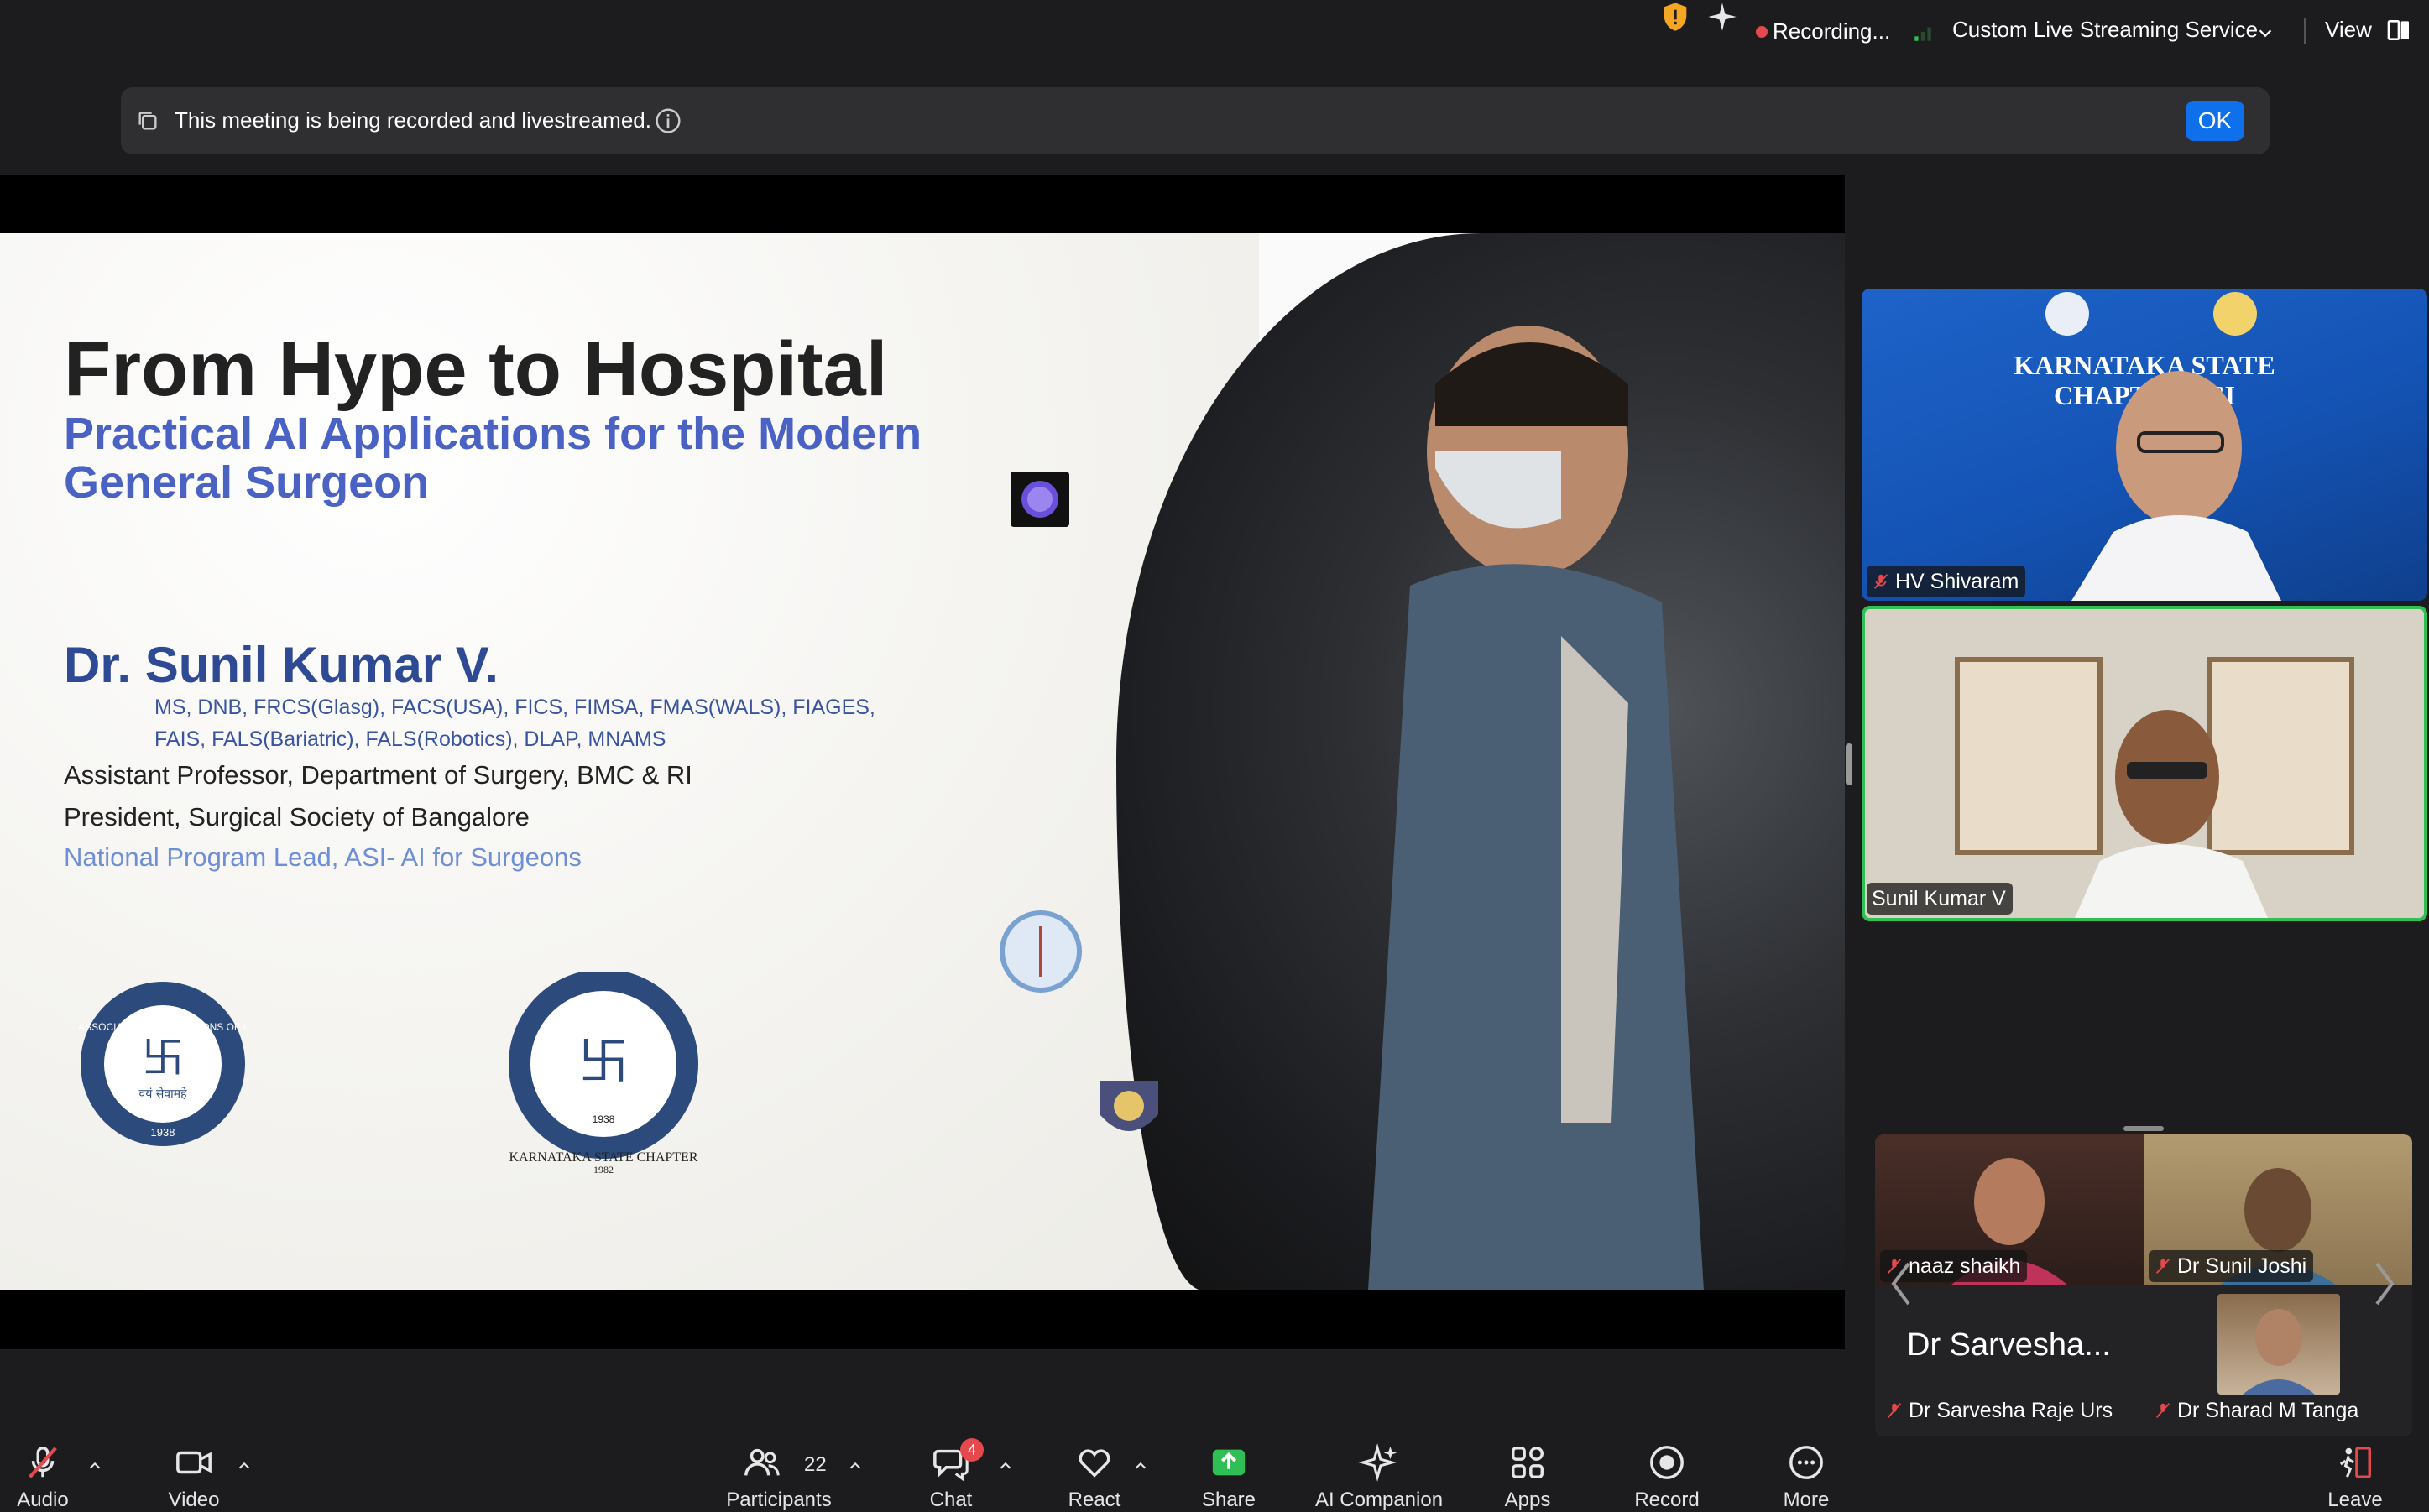 This screenshot has width=2429, height=1512. What do you see at coordinates (1528, 1463) in the screenshot?
I see `apps-icon` at bounding box center [1528, 1463].